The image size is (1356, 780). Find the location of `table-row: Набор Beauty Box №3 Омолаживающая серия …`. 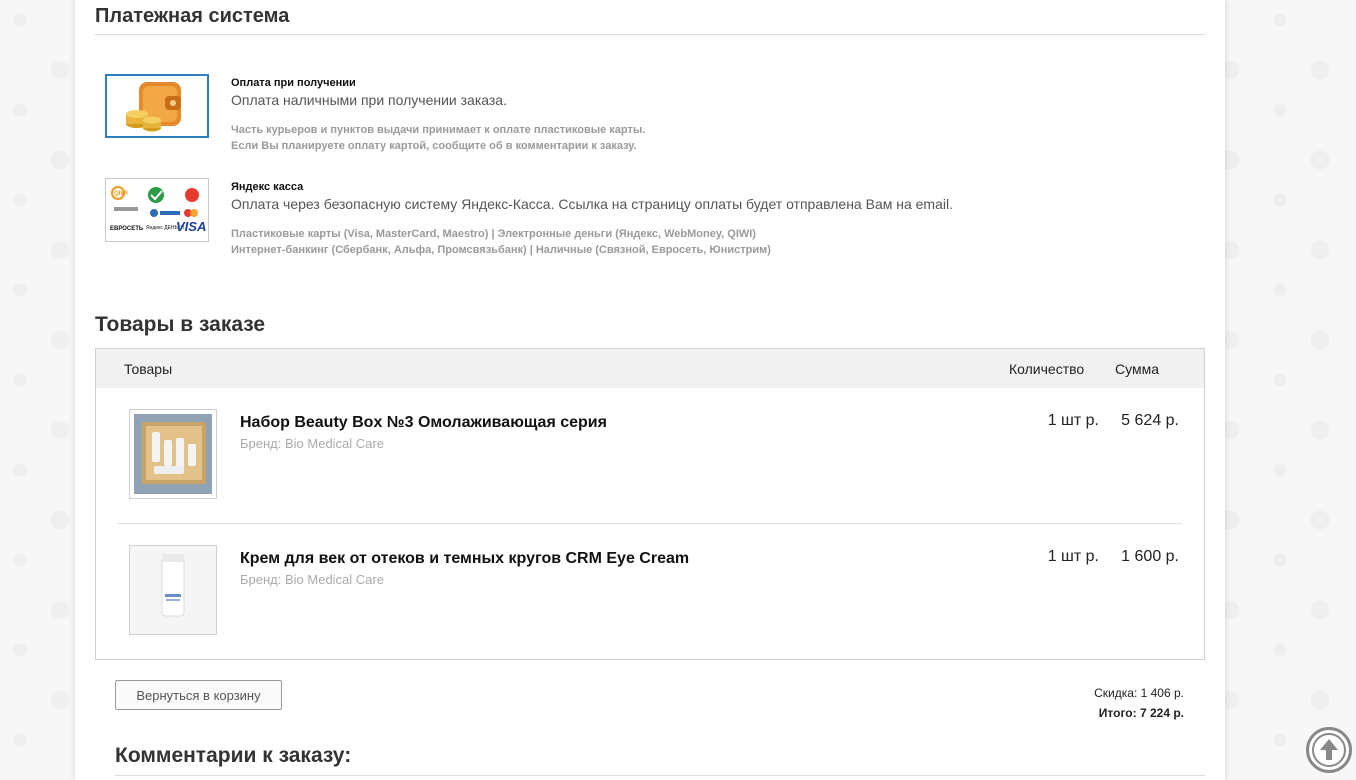

table-row: Набор Beauty Box №3 Омолаживающая серия … is located at coordinates (650, 464).